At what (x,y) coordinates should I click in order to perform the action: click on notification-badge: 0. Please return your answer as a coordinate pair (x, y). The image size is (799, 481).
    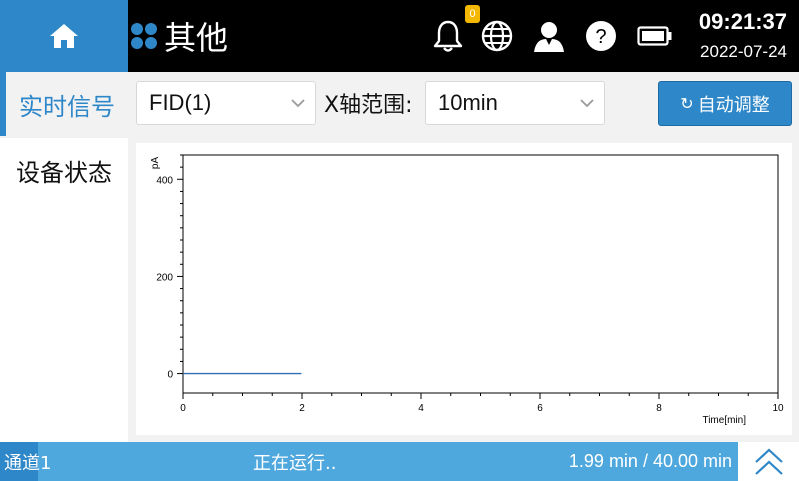
    Looking at the image, I should click on (472, 14).